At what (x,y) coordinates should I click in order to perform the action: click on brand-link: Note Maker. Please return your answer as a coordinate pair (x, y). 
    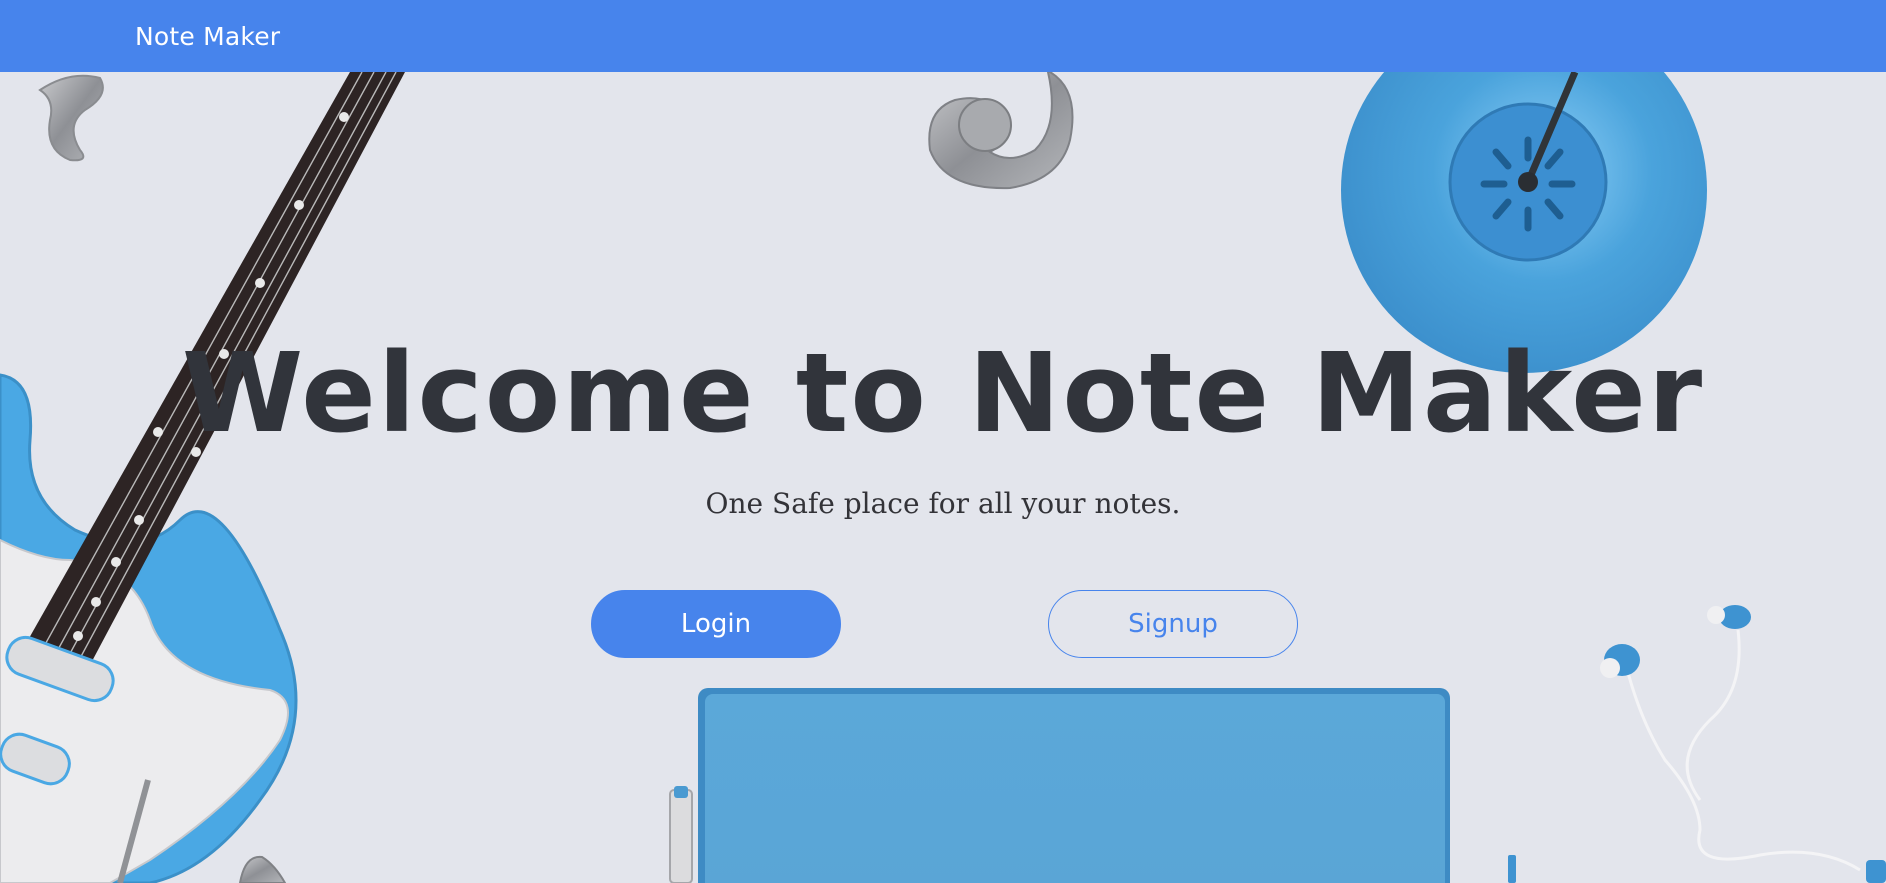
    Looking at the image, I should click on (207, 36).